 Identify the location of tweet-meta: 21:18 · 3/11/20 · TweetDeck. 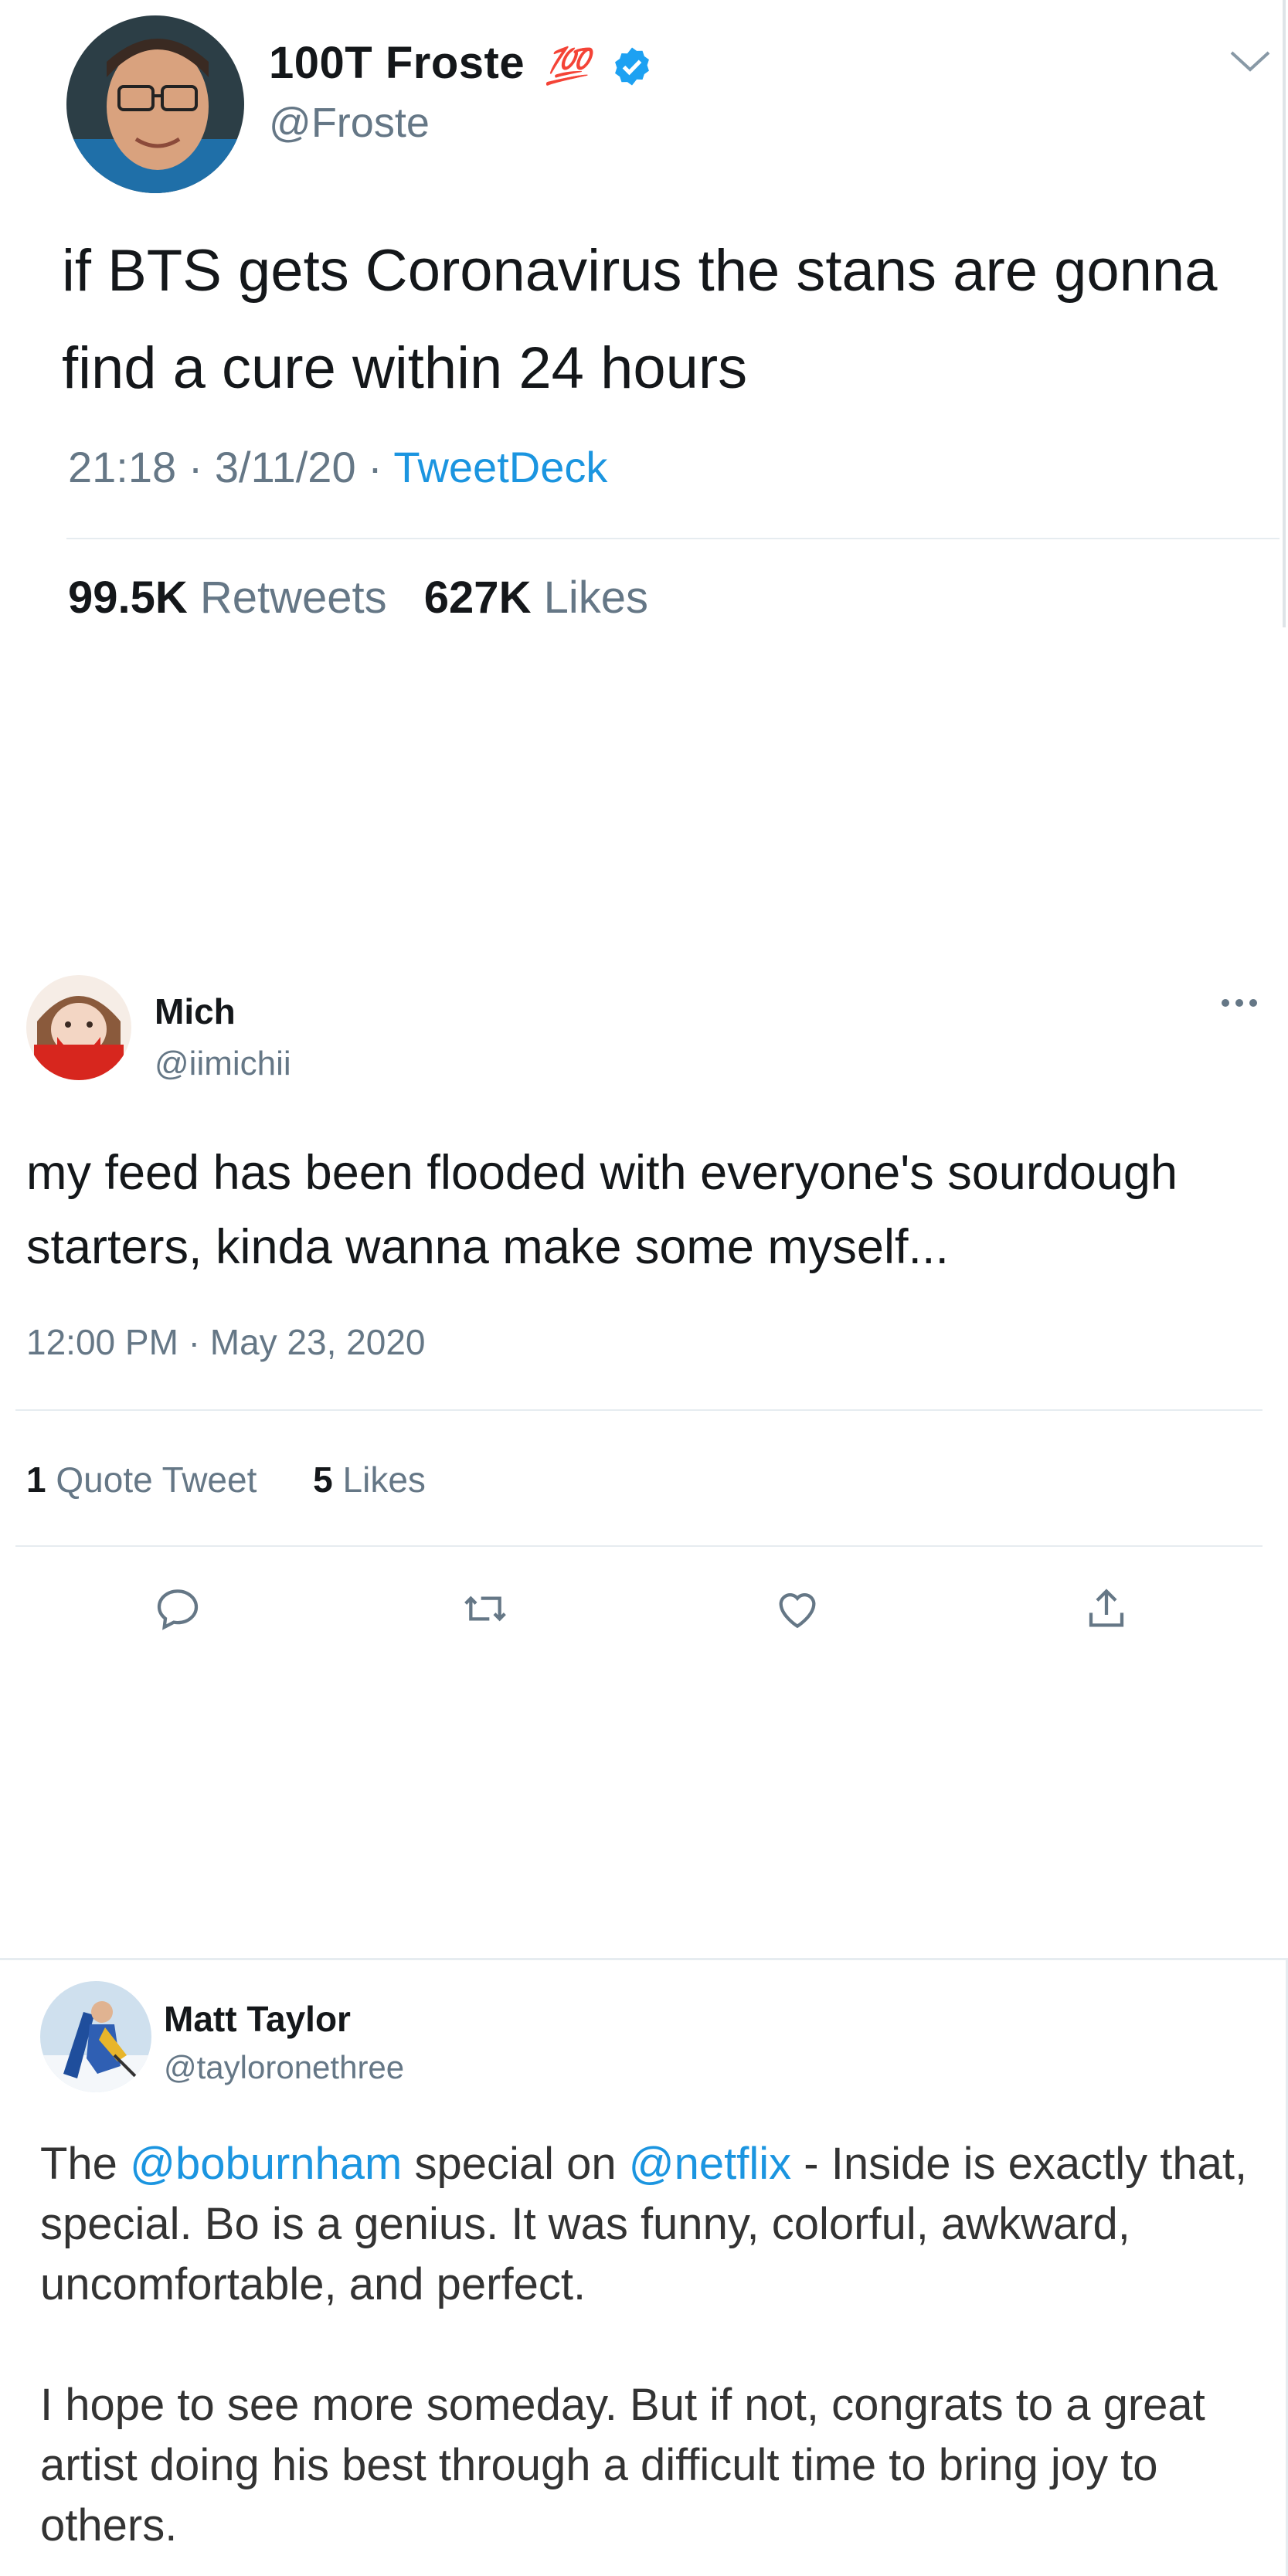
(337, 467).